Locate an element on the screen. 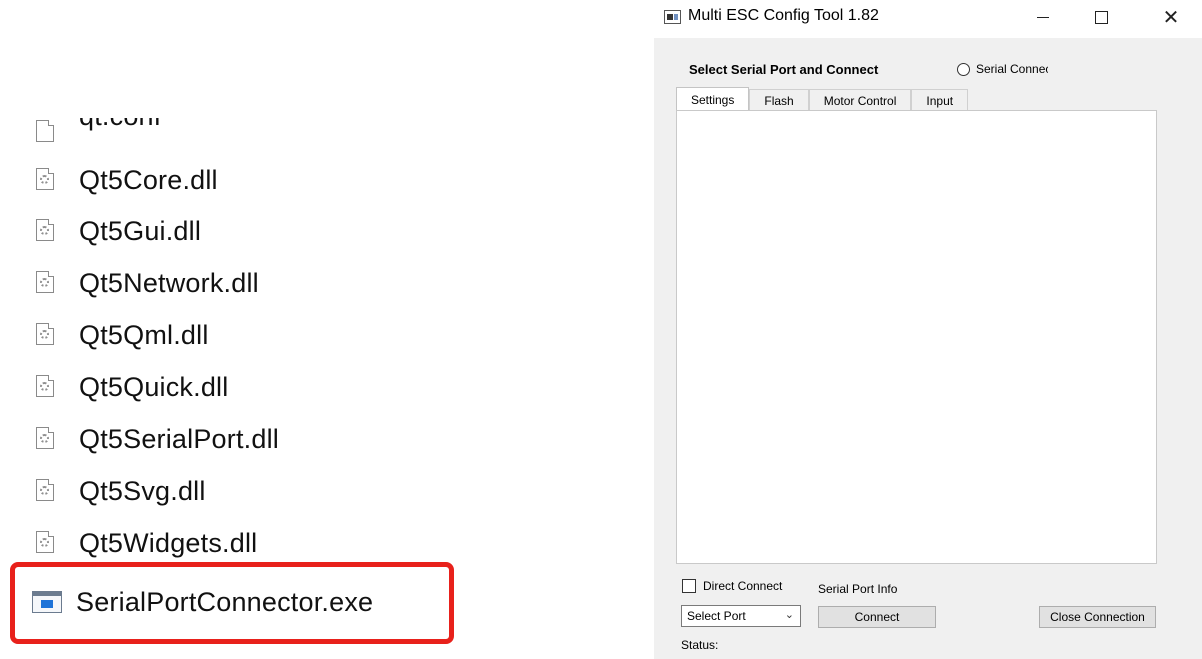 This screenshot has width=1202, height=659. tab-bar: Settings Flash Motor Control Input is located at coordinates (822, 99).